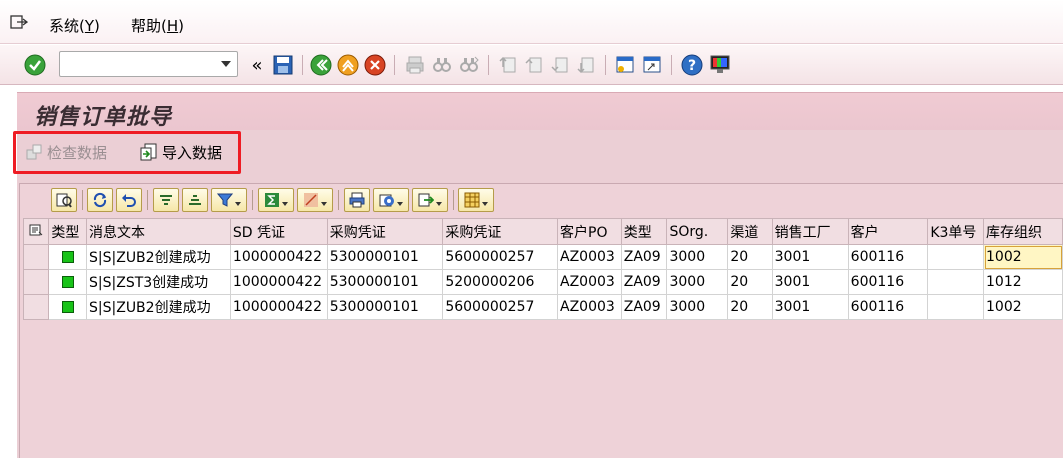 This screenshot has height=458, width=1063. What do you see at coordinates (500, 282) in the screenshot?
I see `po-cell: 5200000206` at bounding box center [500, 282].